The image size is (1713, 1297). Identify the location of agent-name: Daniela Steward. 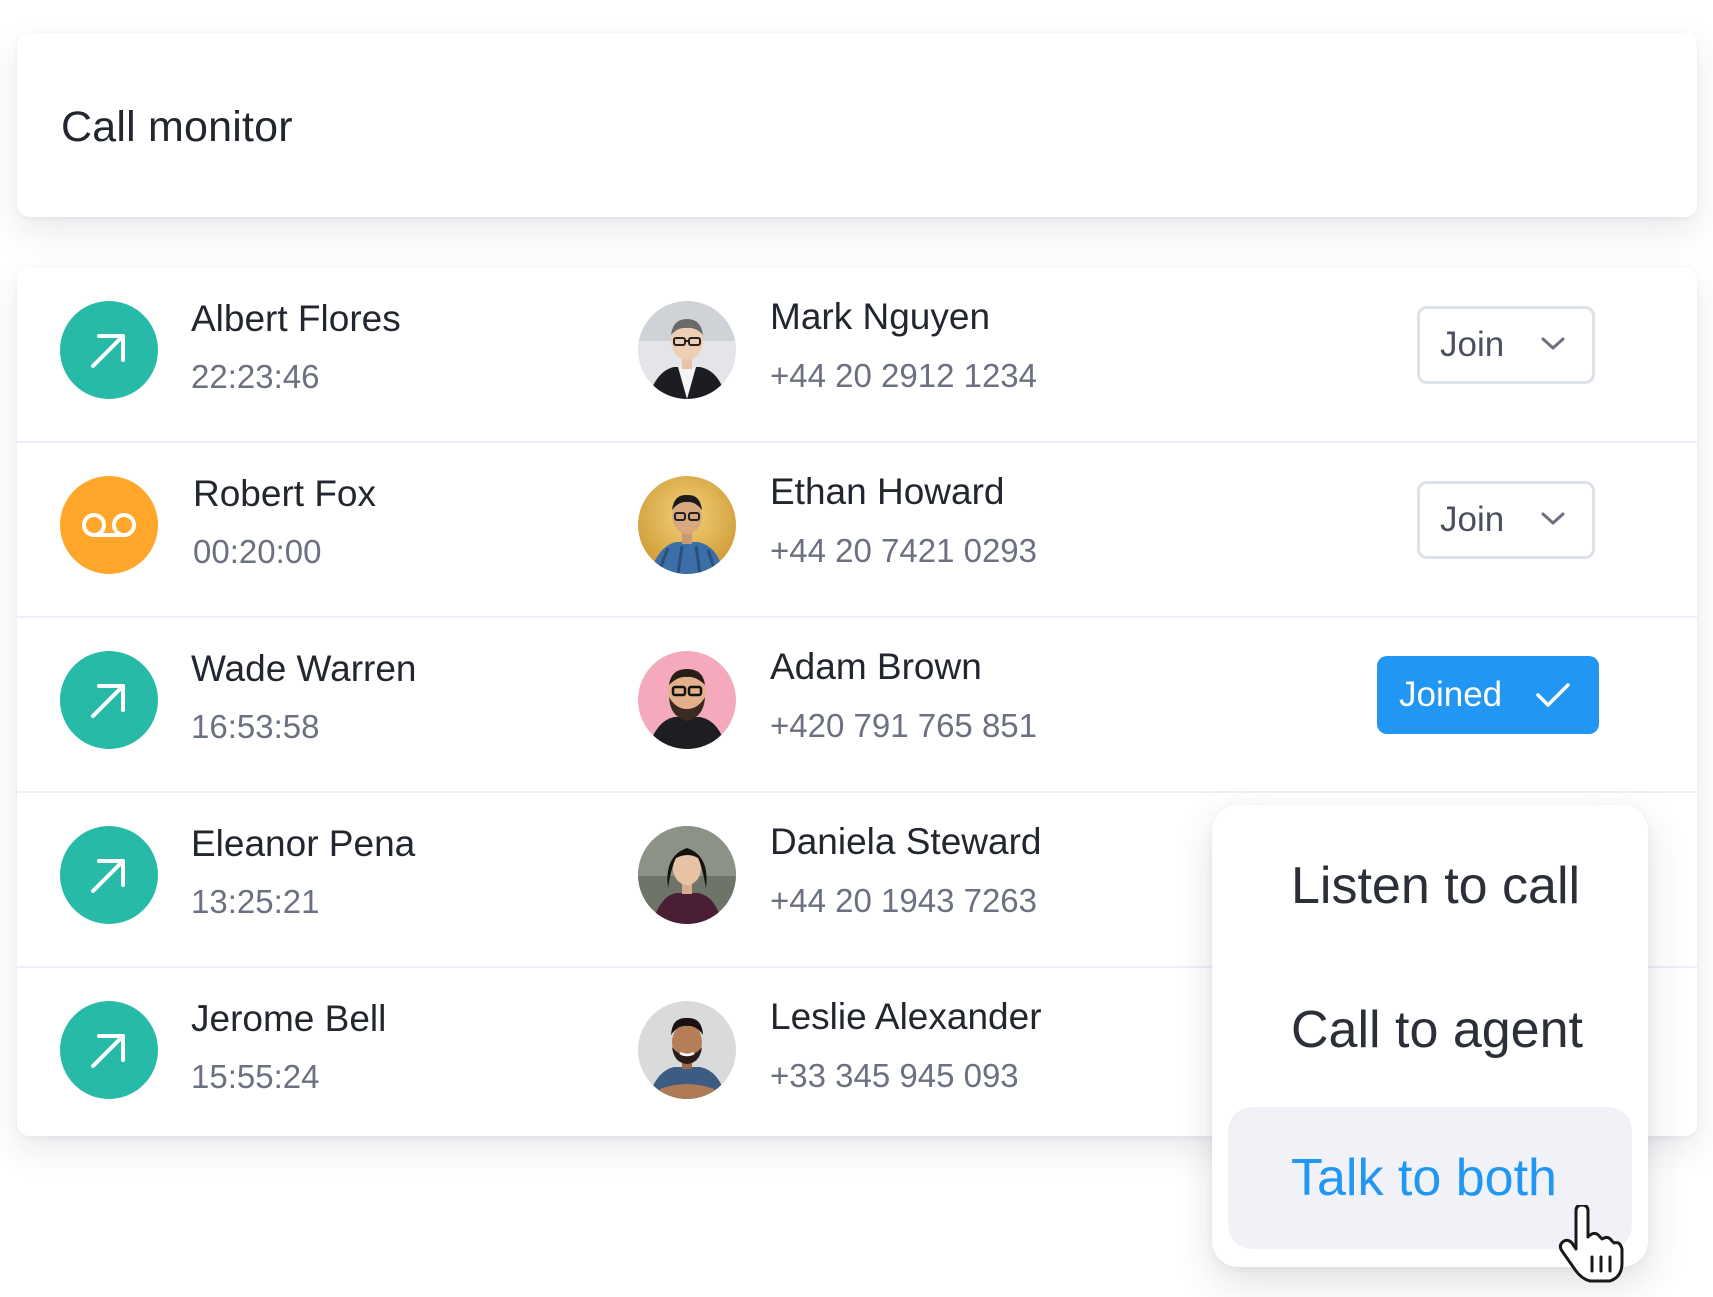
(906, 841).